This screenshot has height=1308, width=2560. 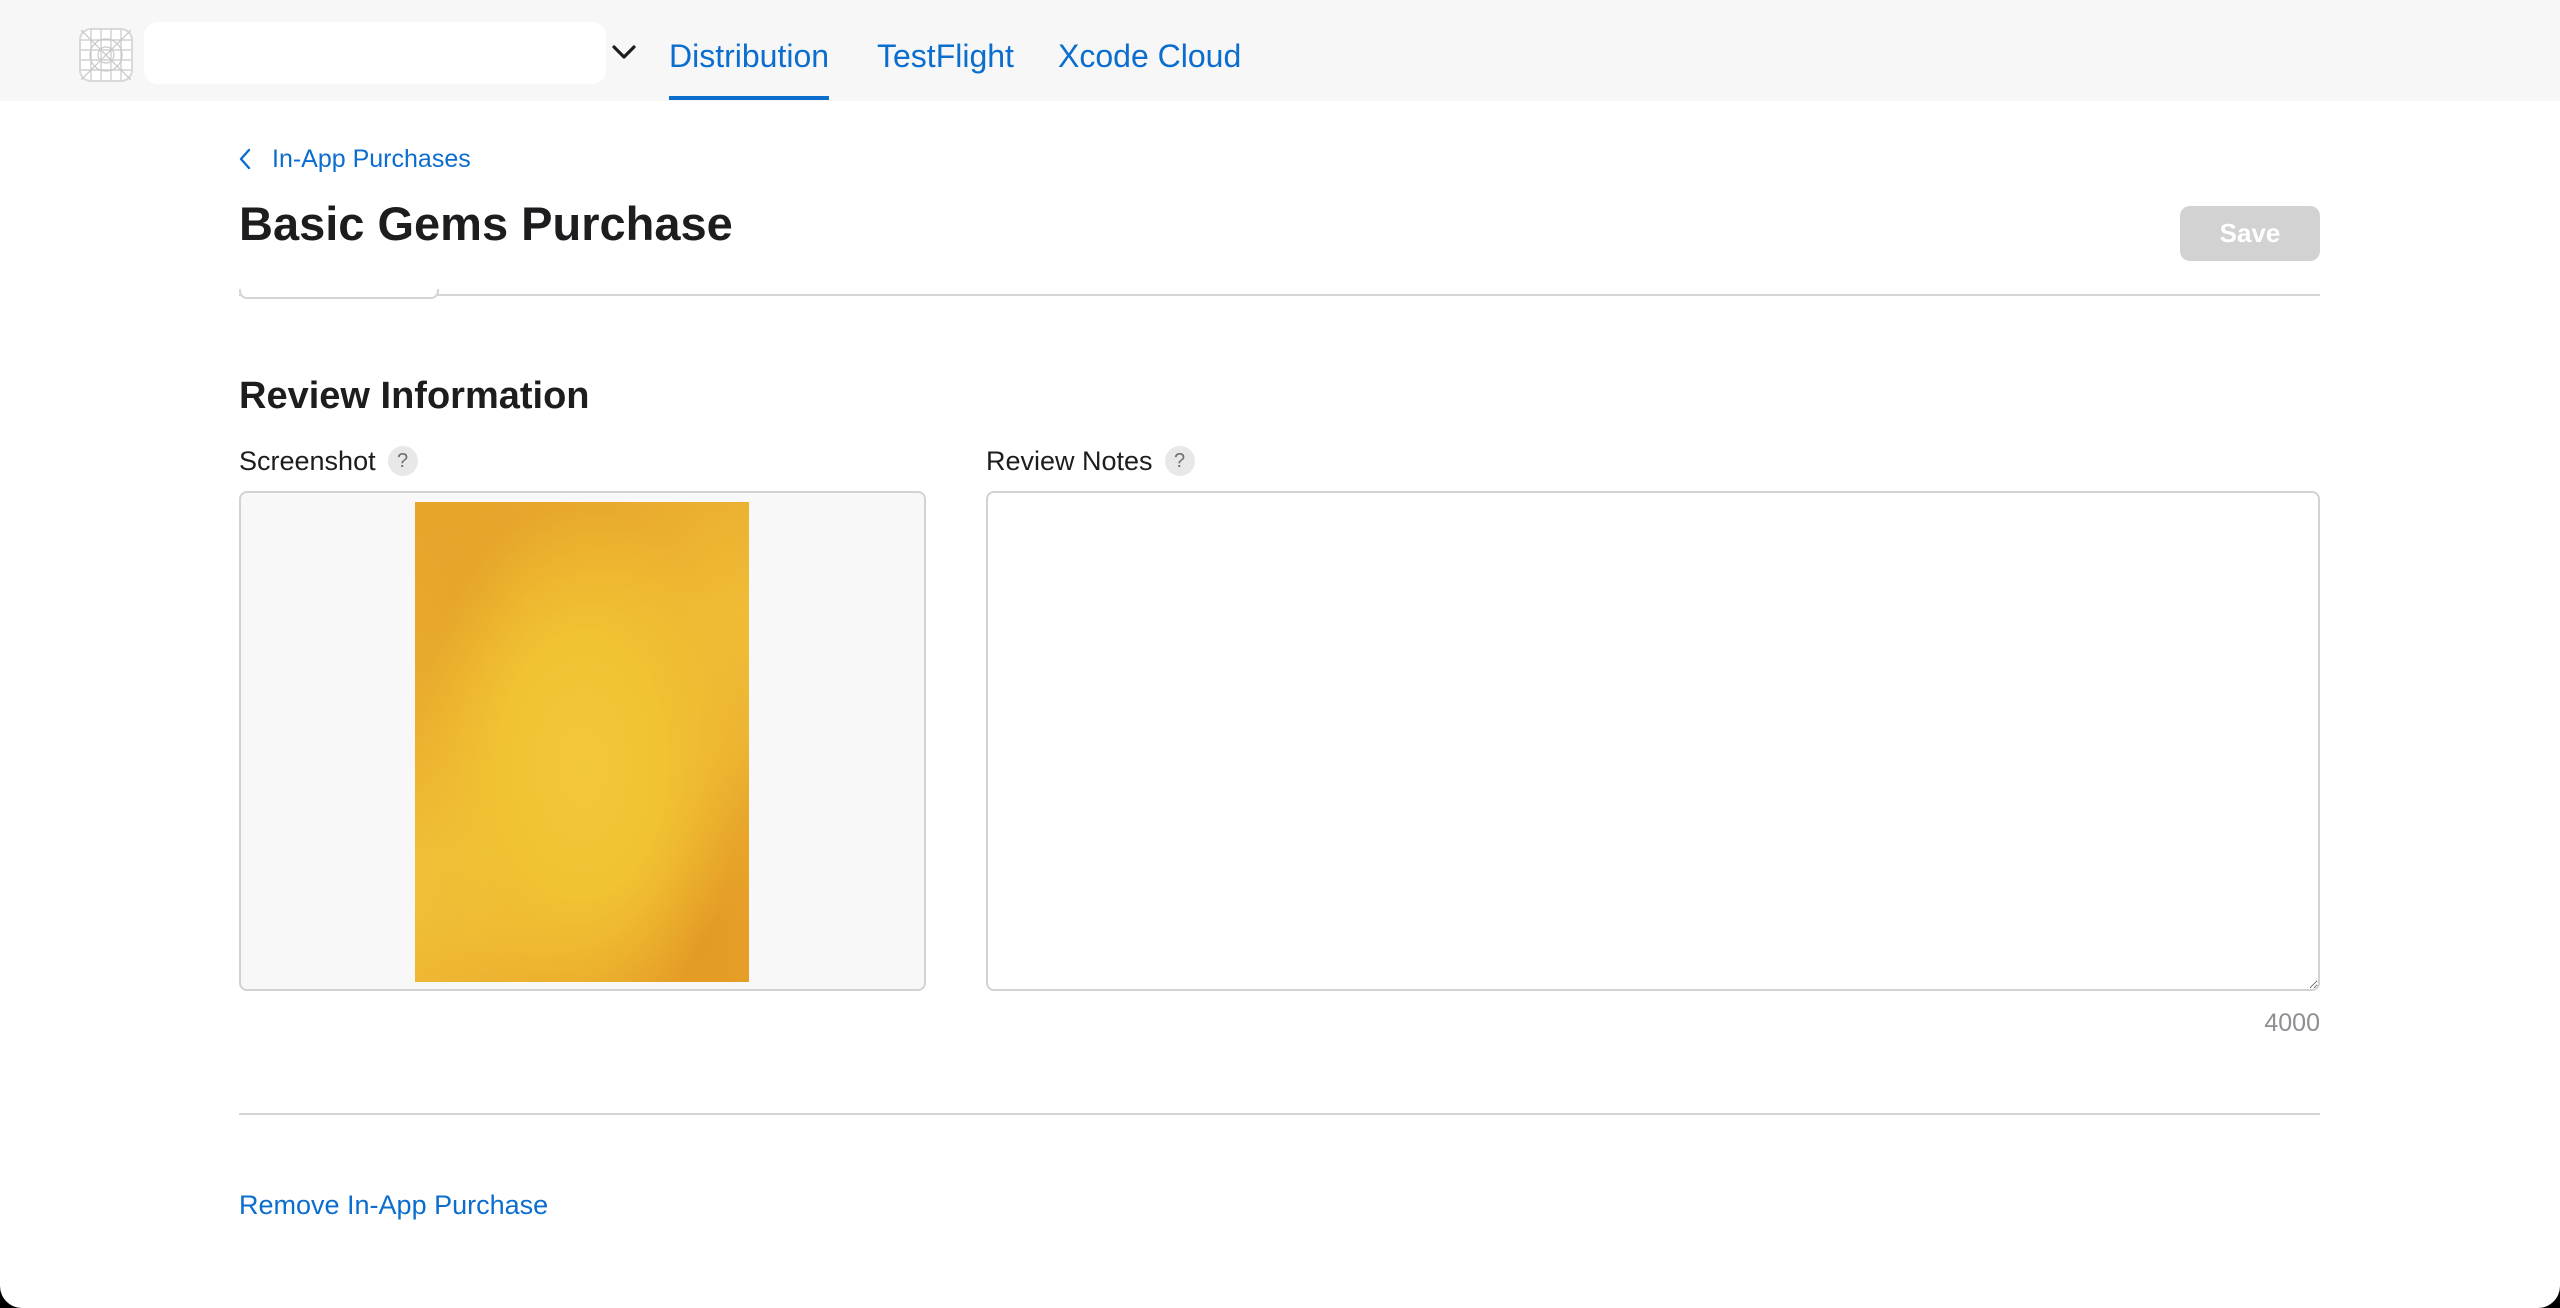 What do you see at coordinates (375, 53) in the screenshot?
I see `app-picker` at bounding box center [375, 53].